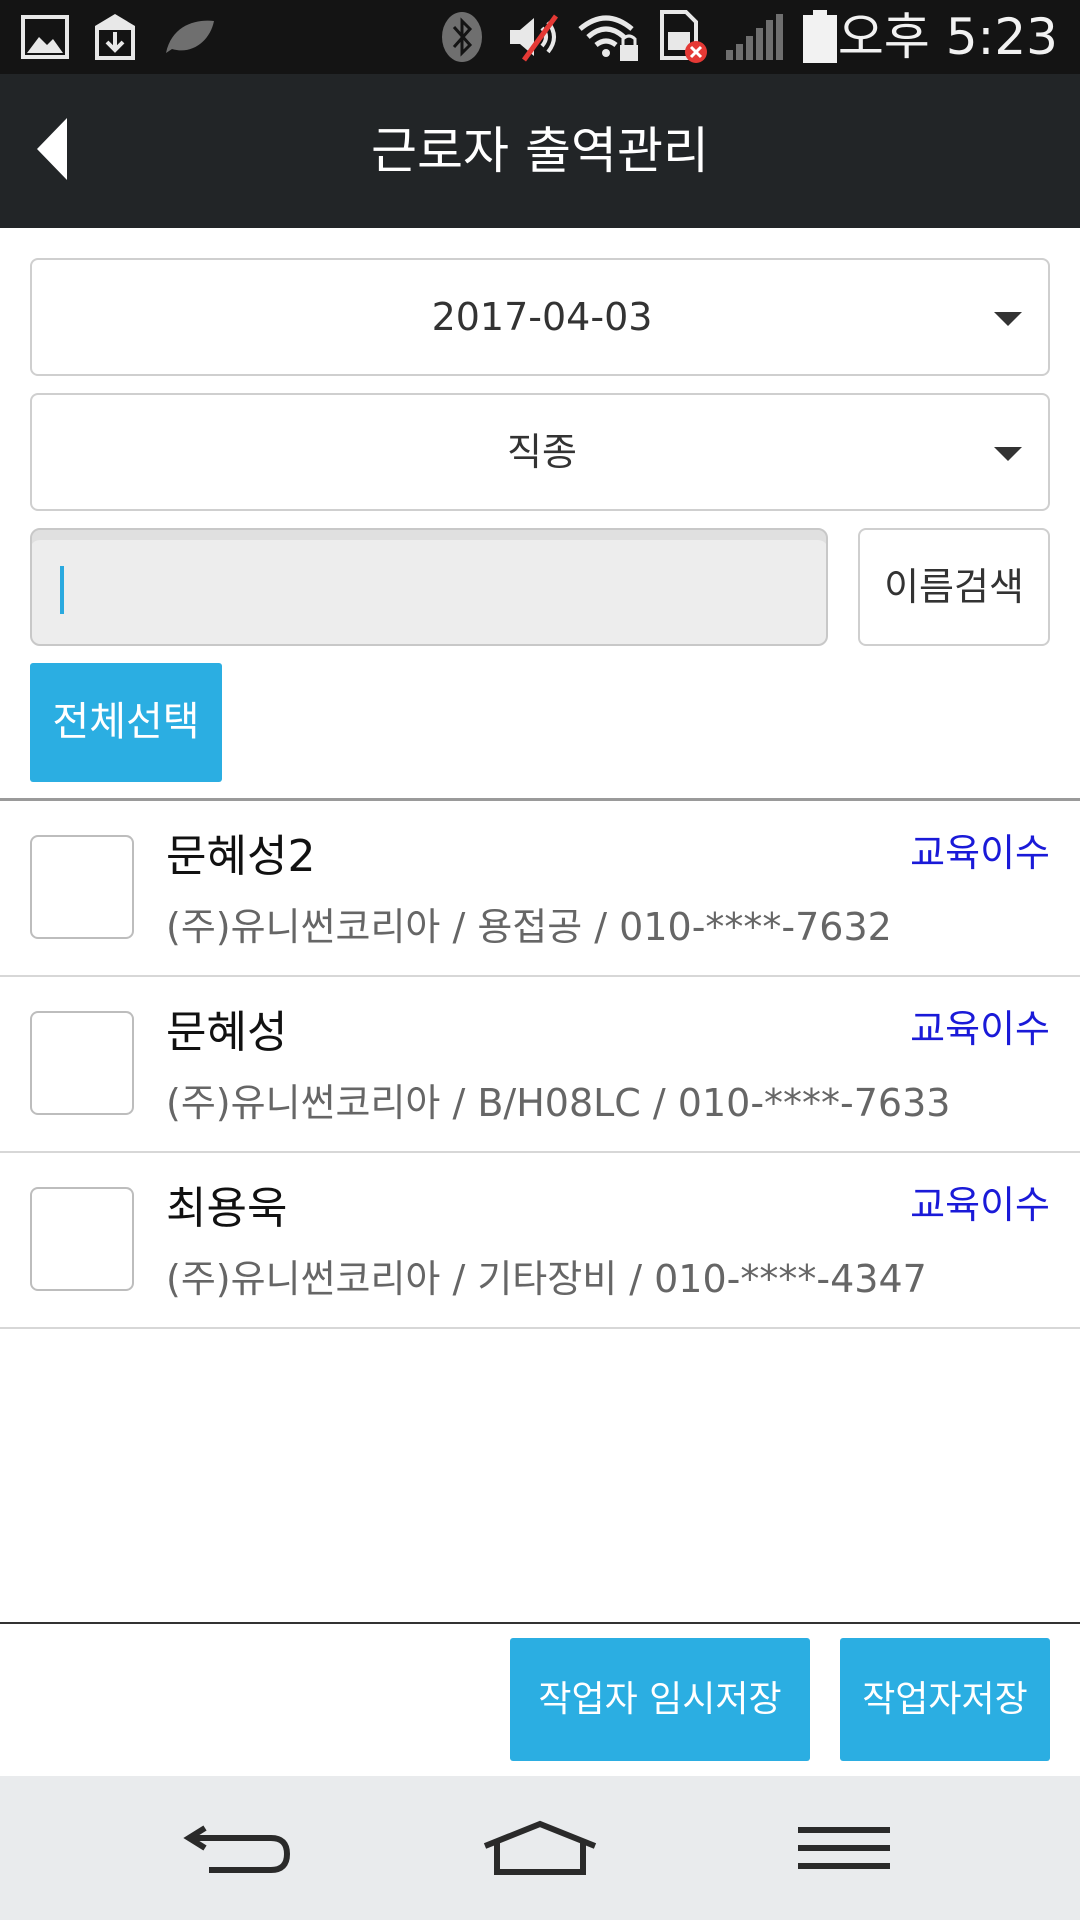  What do you see at coordinates (126, 722) in the screenshot?
I see `select-all-button: 전체선택` at bounding box center [126, 722].